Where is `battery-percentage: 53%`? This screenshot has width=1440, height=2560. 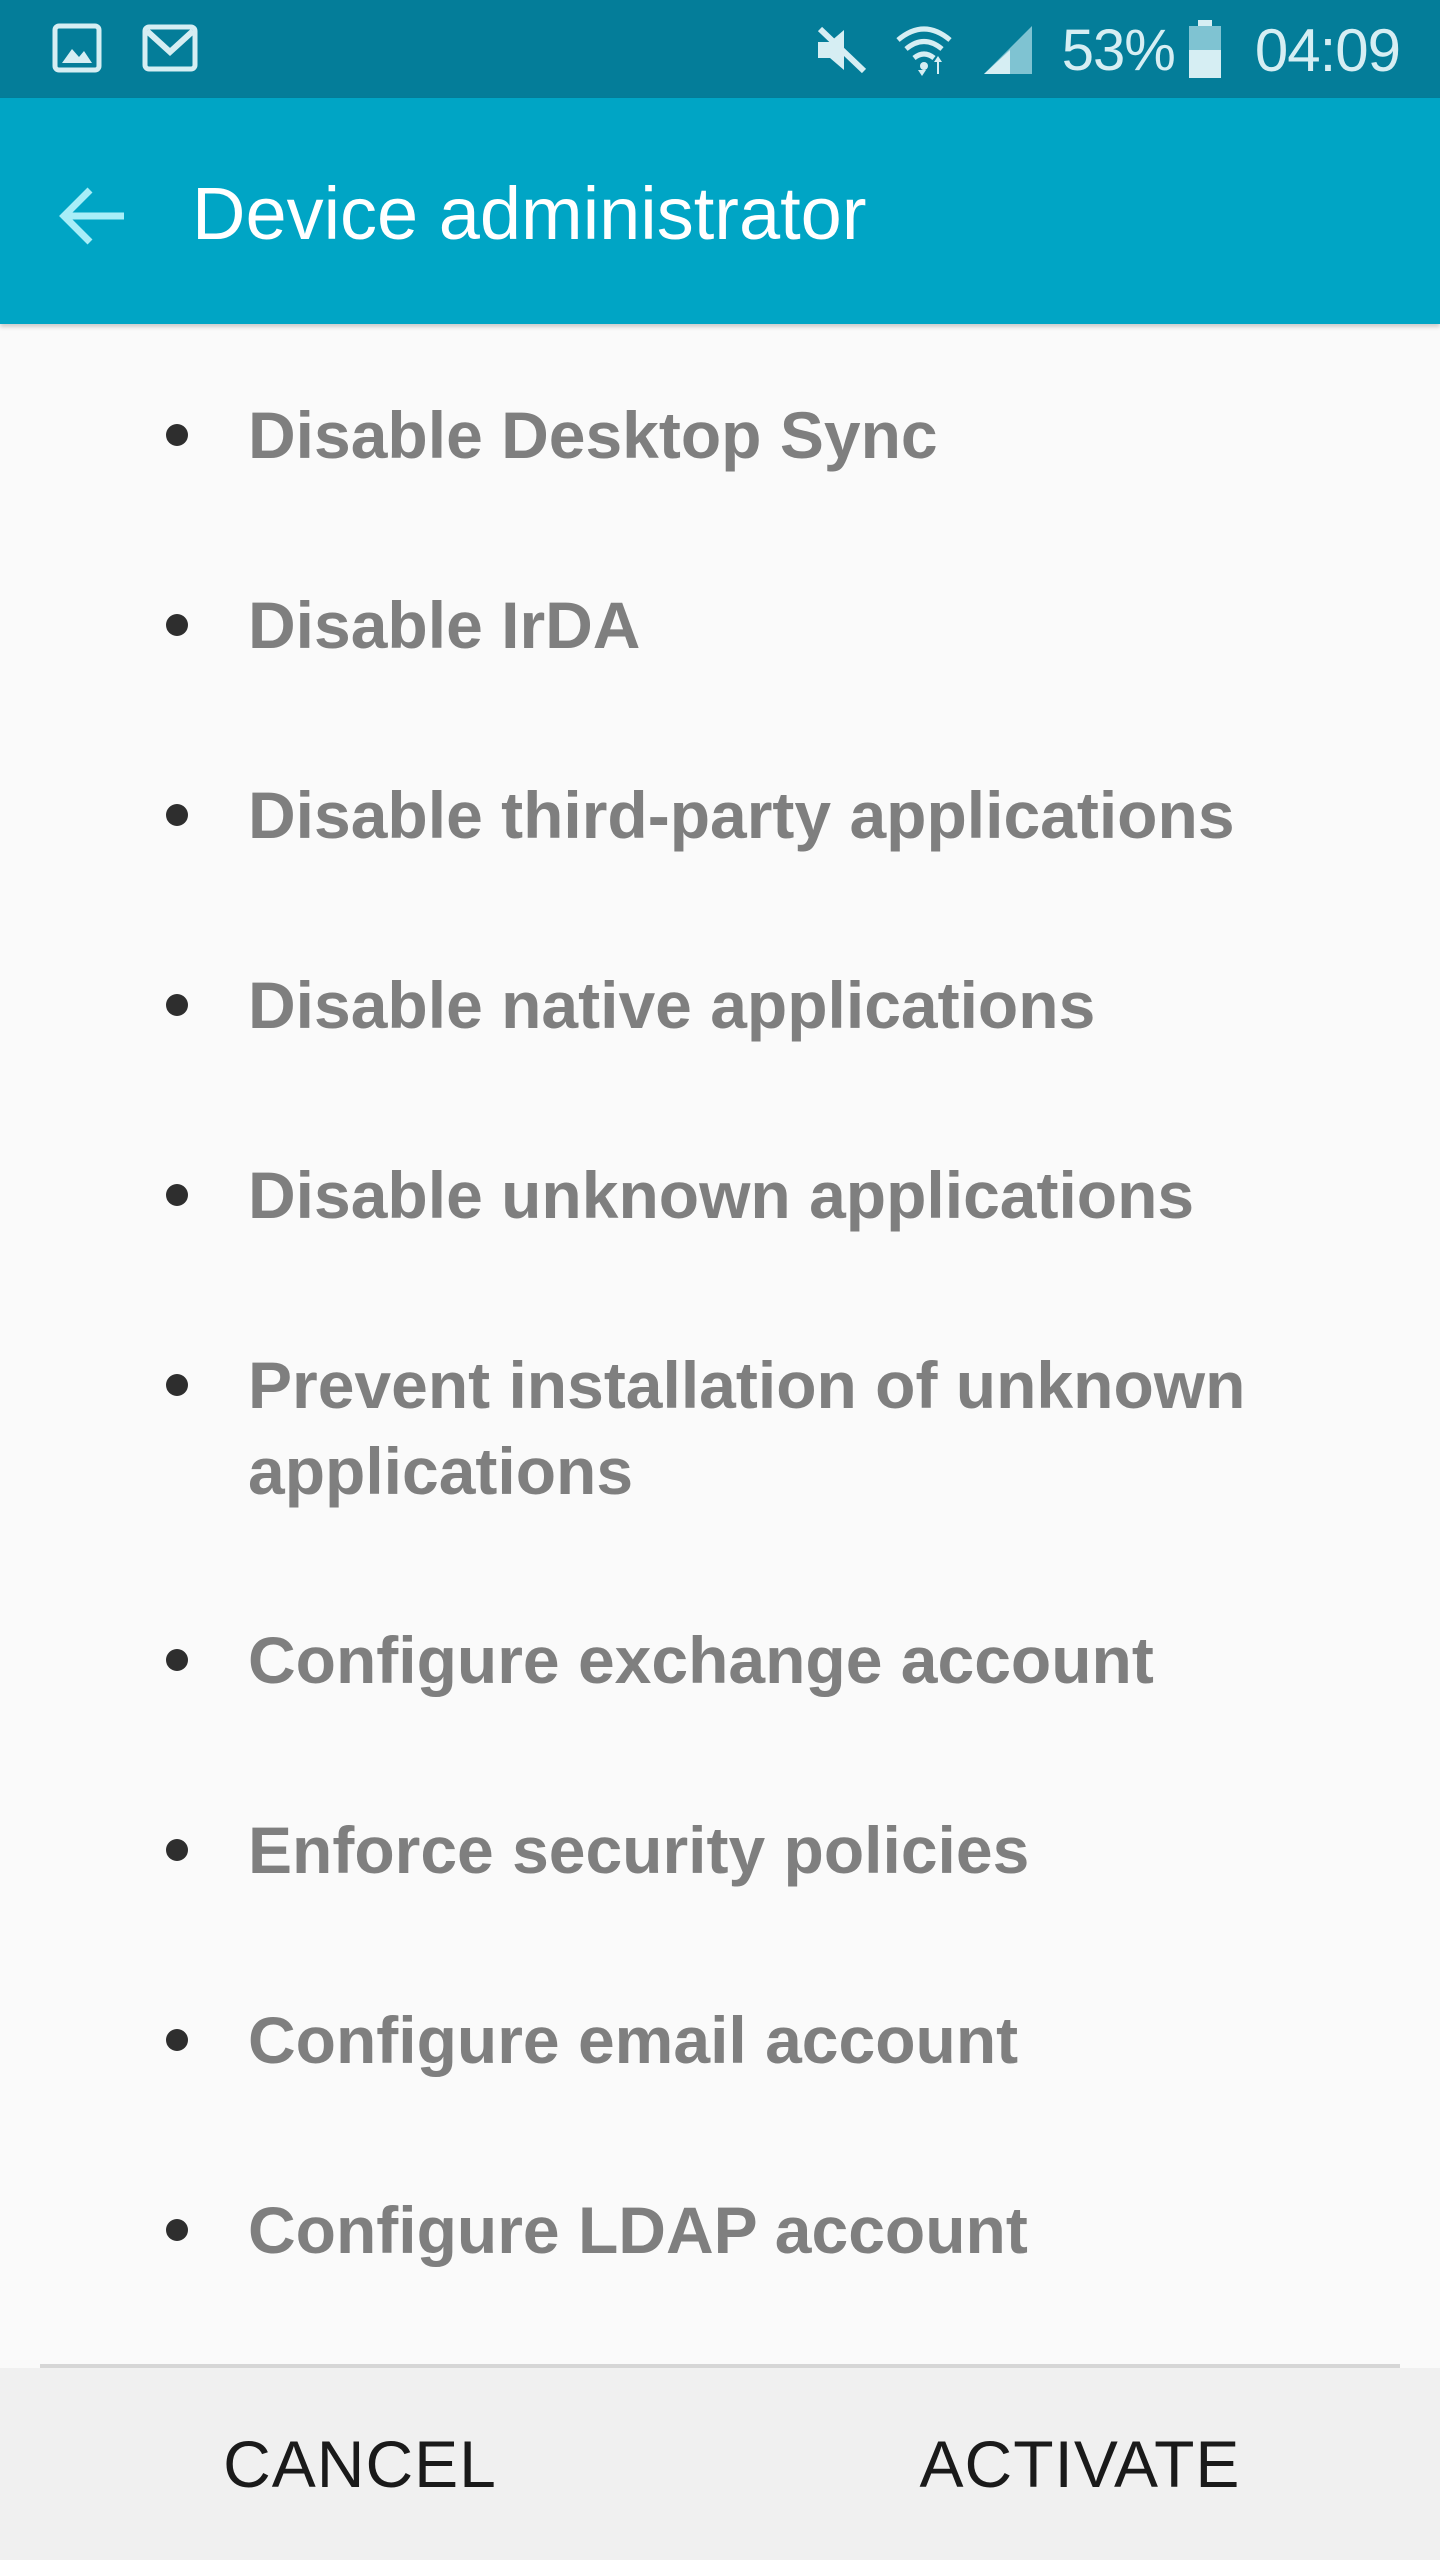
battery-percentage: 53% is located at coordinates (1118, 50).